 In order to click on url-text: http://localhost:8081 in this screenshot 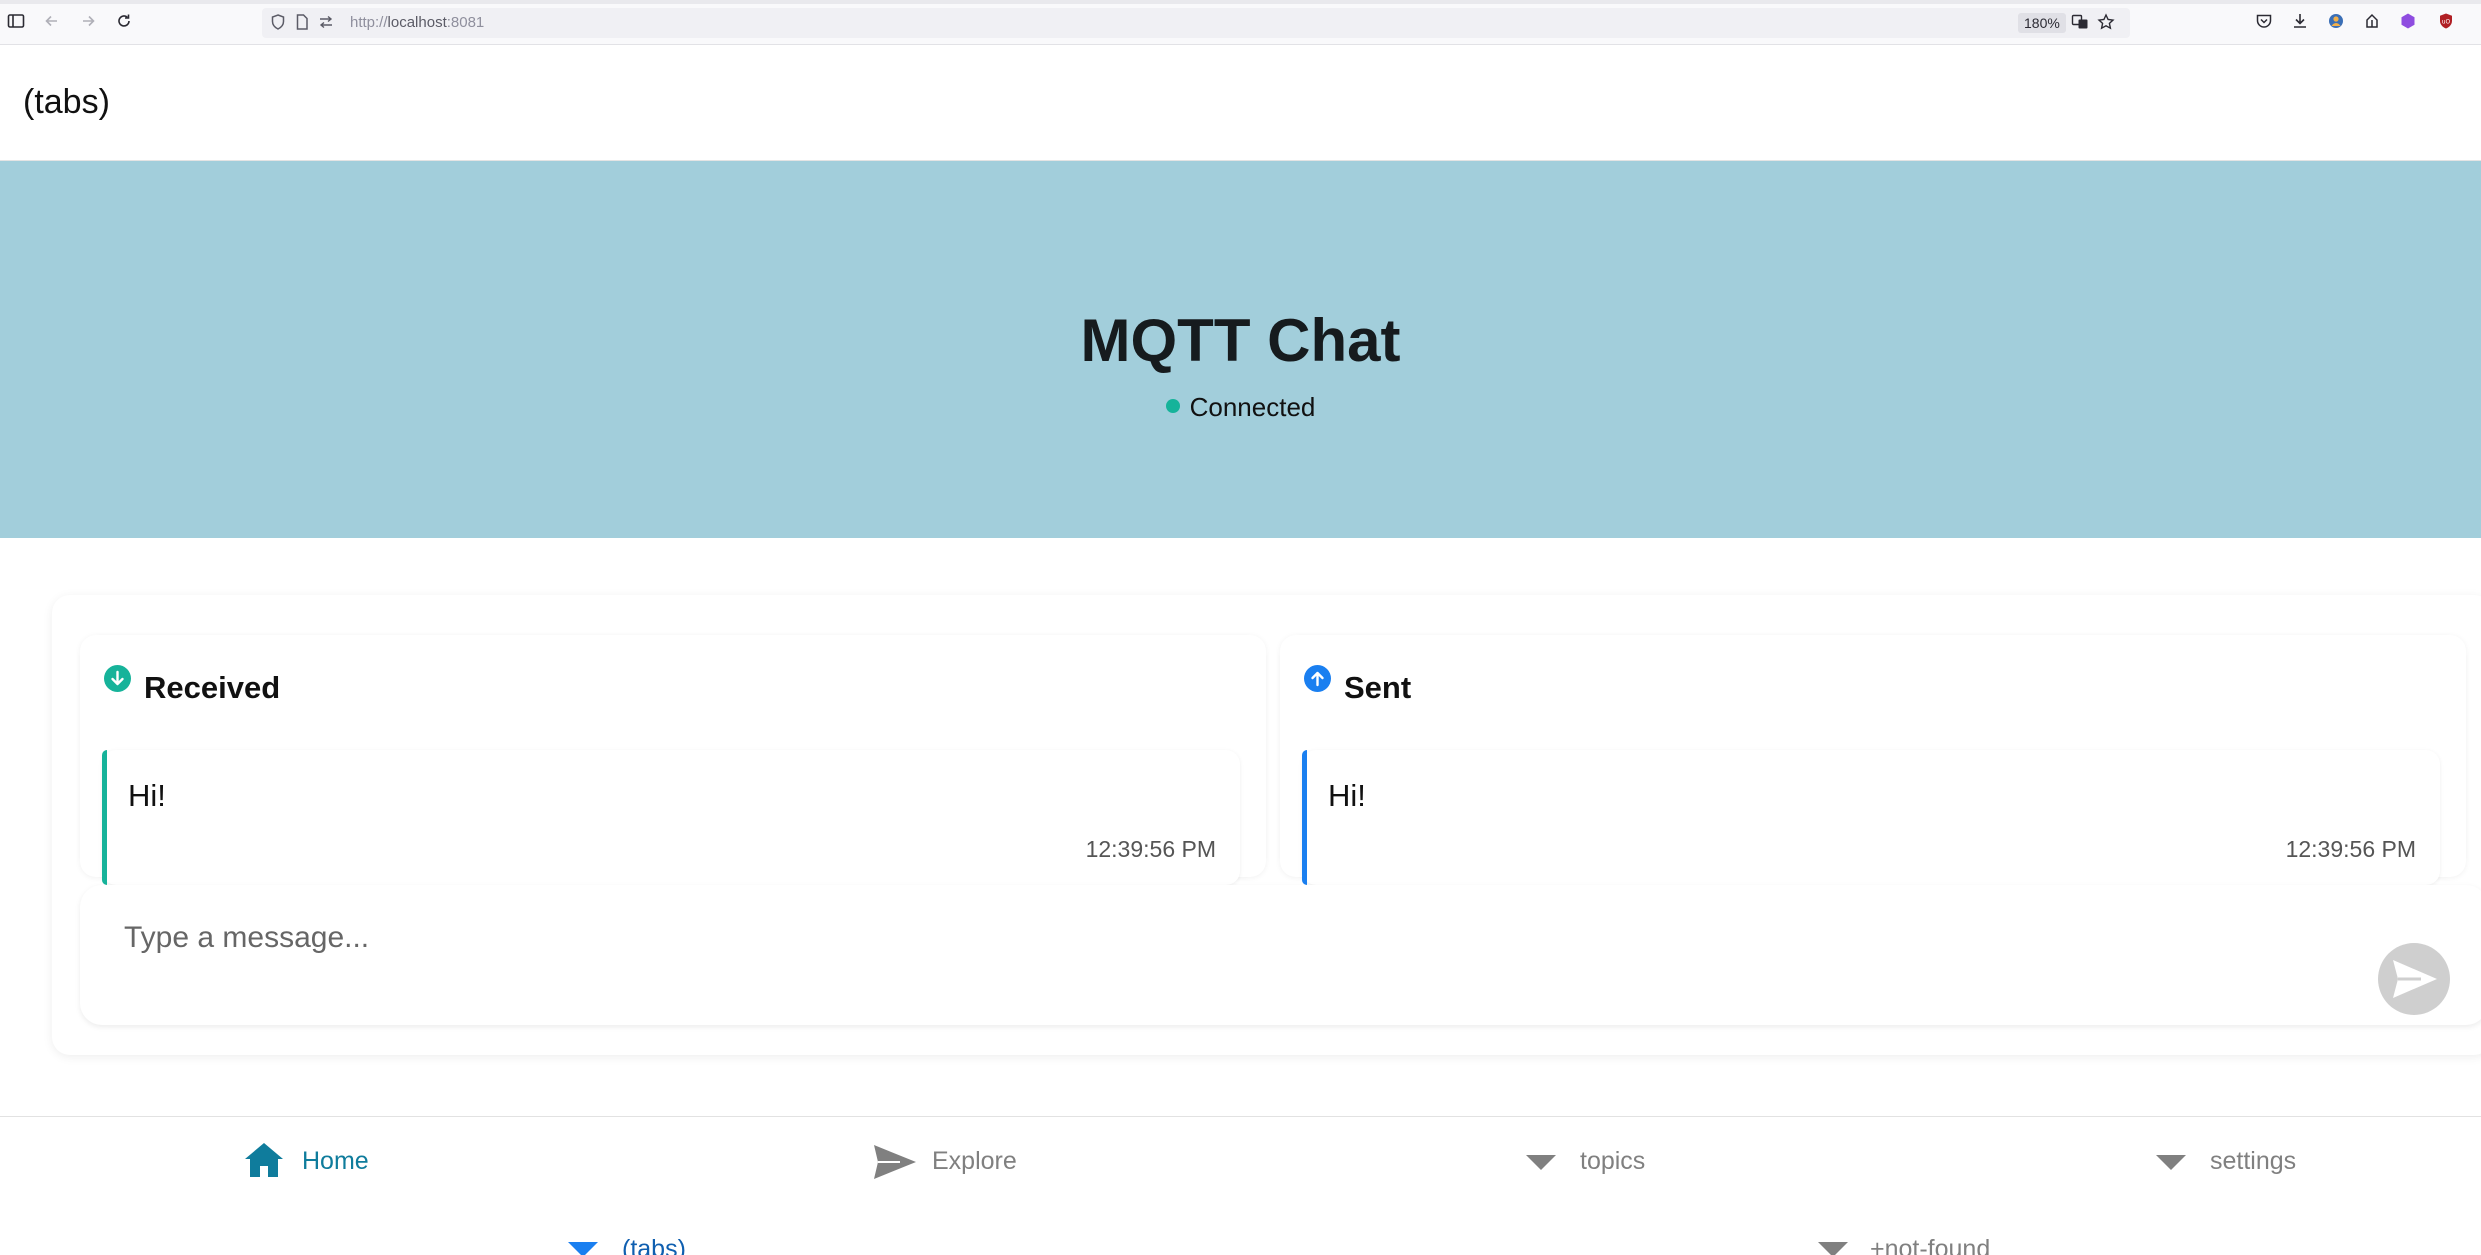, I will do `click(417, 22)`.